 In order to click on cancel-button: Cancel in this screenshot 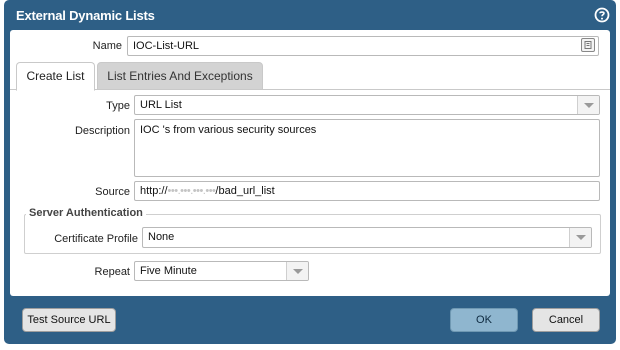, I will do `click(566, 320)`.